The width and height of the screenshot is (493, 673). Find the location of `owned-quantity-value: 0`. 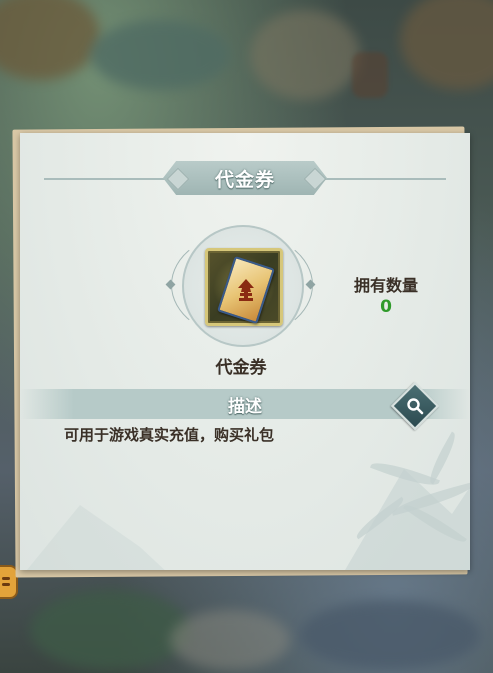

owned-quantity-value: 0 is located at coordinates (386, 307).